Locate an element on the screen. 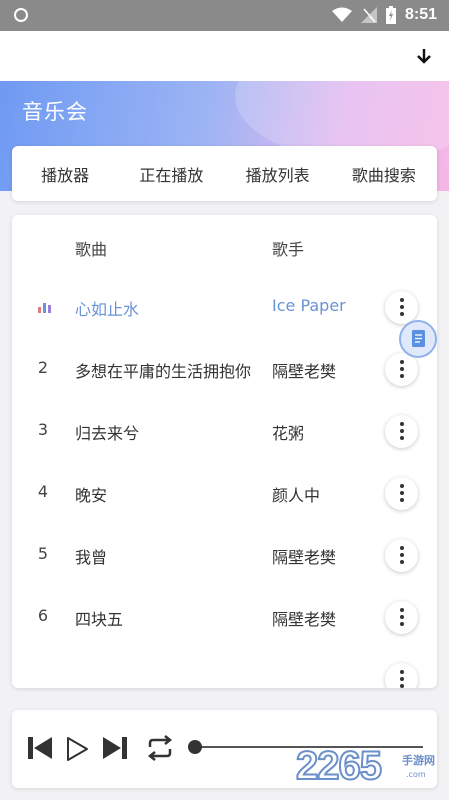  song-row: 4 晚安 颜人中 is located at coordinates (224, 494).